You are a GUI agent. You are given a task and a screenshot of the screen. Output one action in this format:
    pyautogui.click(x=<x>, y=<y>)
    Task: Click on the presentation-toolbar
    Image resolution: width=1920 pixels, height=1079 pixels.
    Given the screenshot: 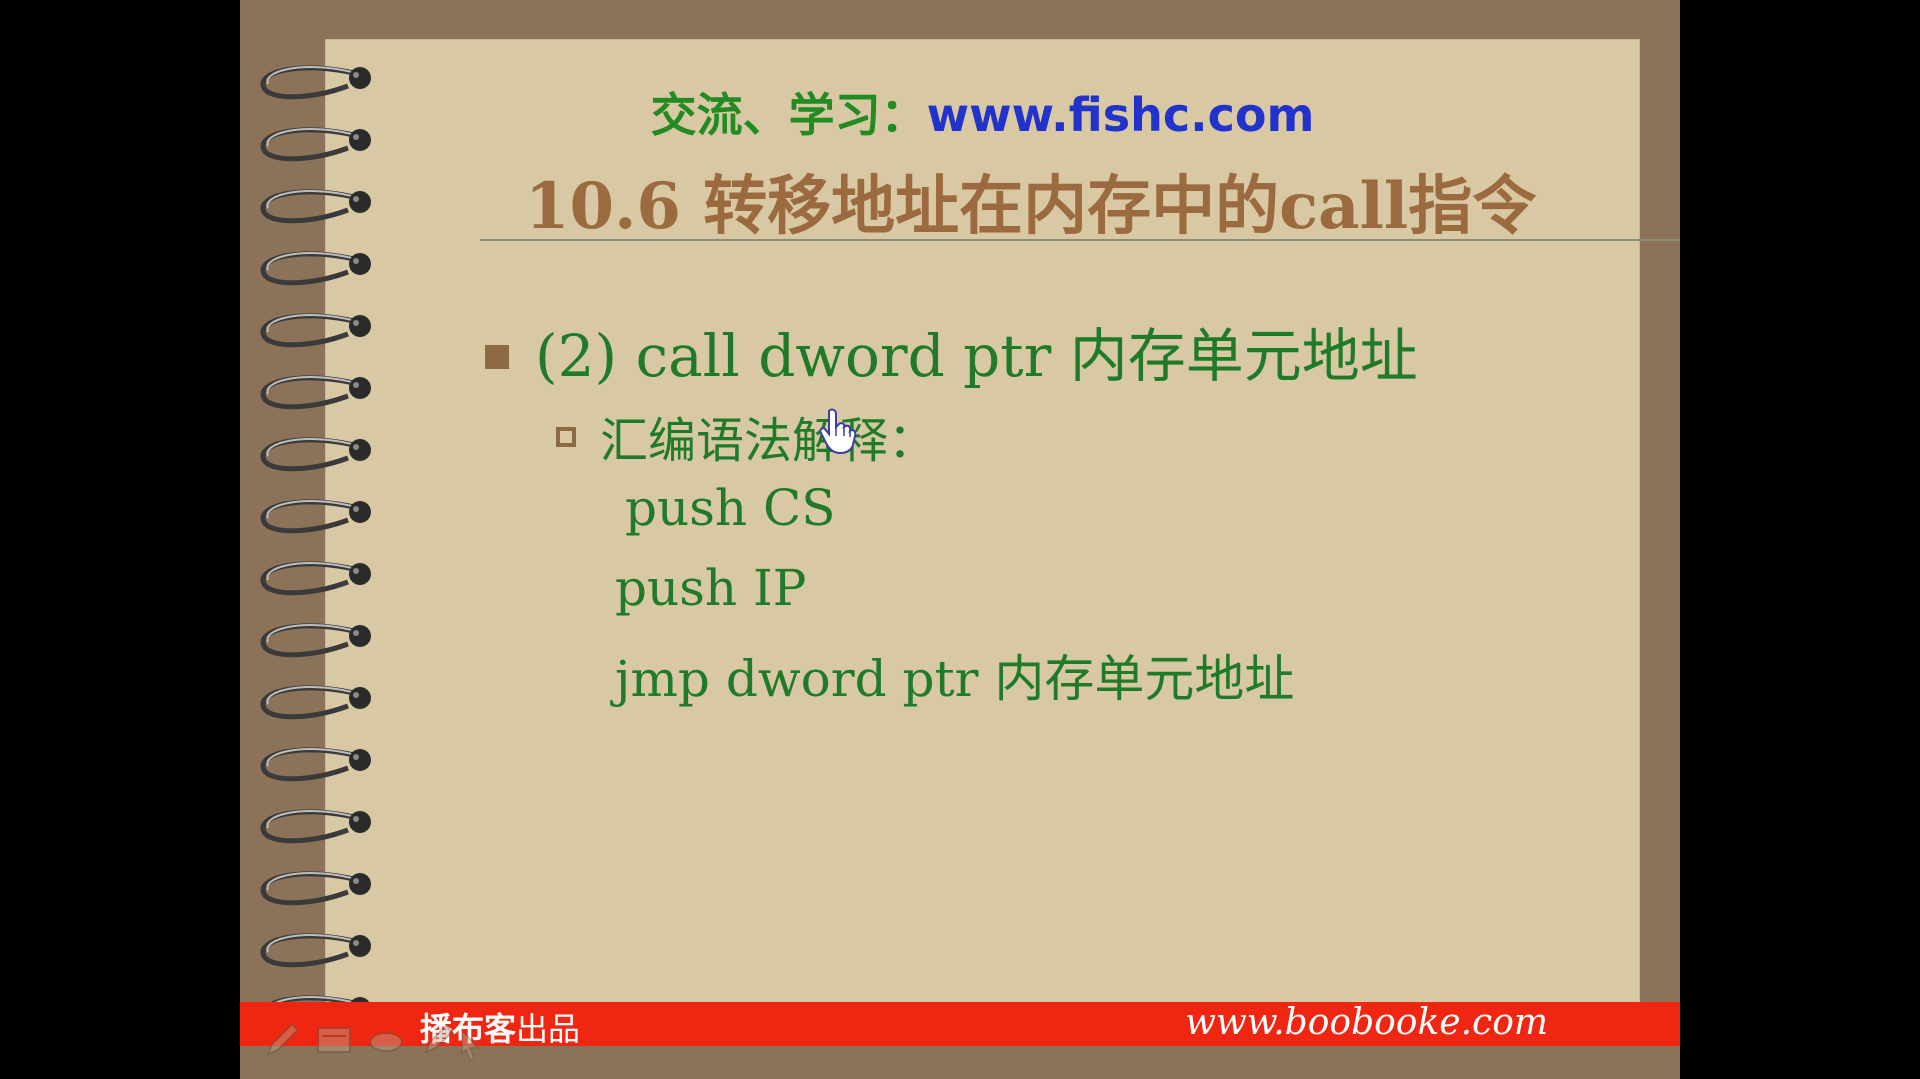 What is the action you would take?
    pyautogui.click(x=370, y=1043)
    